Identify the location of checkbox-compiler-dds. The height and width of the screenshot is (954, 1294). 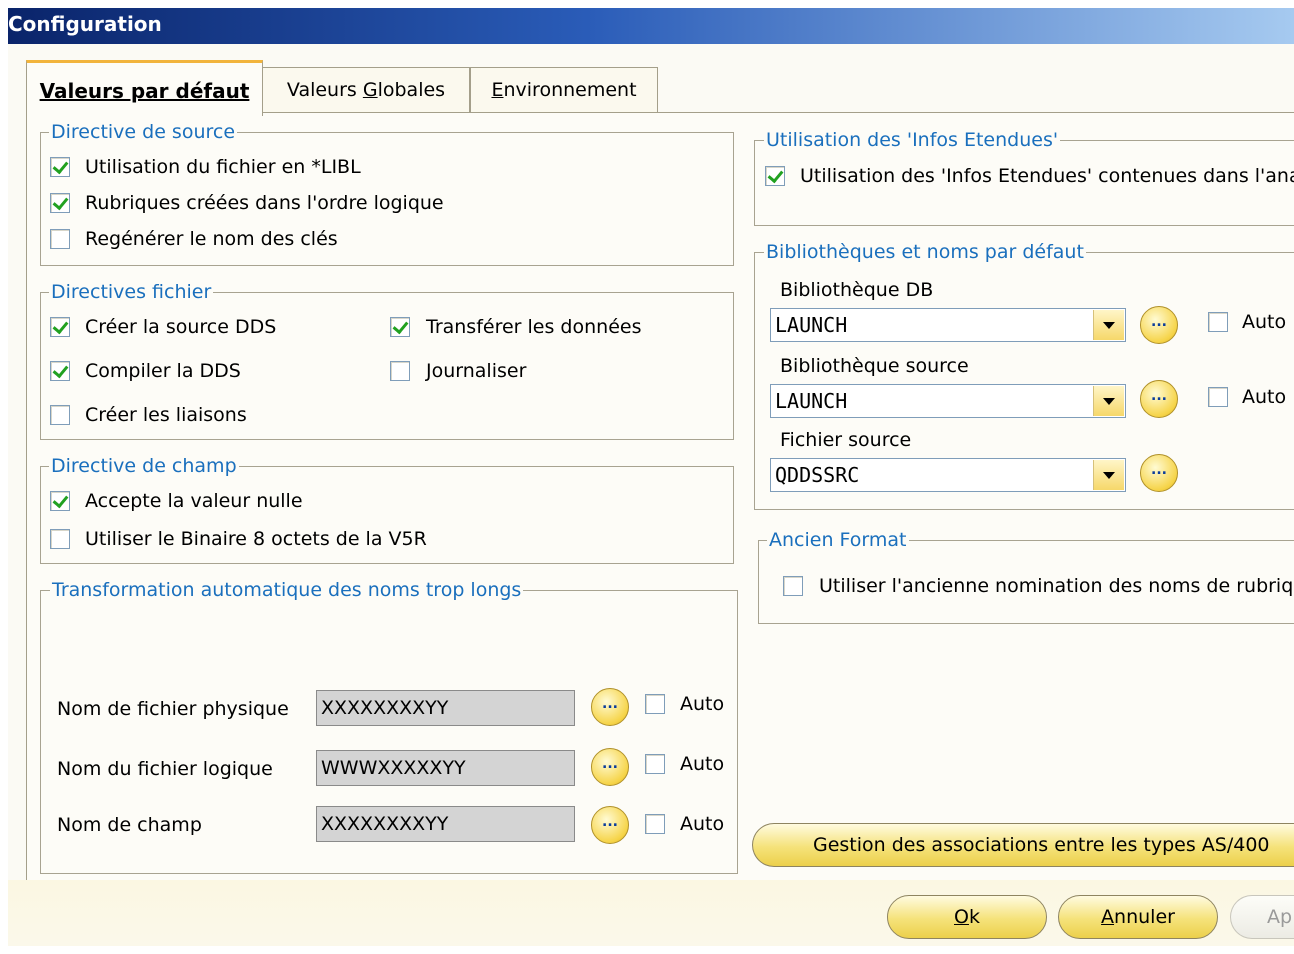
(60, 371).